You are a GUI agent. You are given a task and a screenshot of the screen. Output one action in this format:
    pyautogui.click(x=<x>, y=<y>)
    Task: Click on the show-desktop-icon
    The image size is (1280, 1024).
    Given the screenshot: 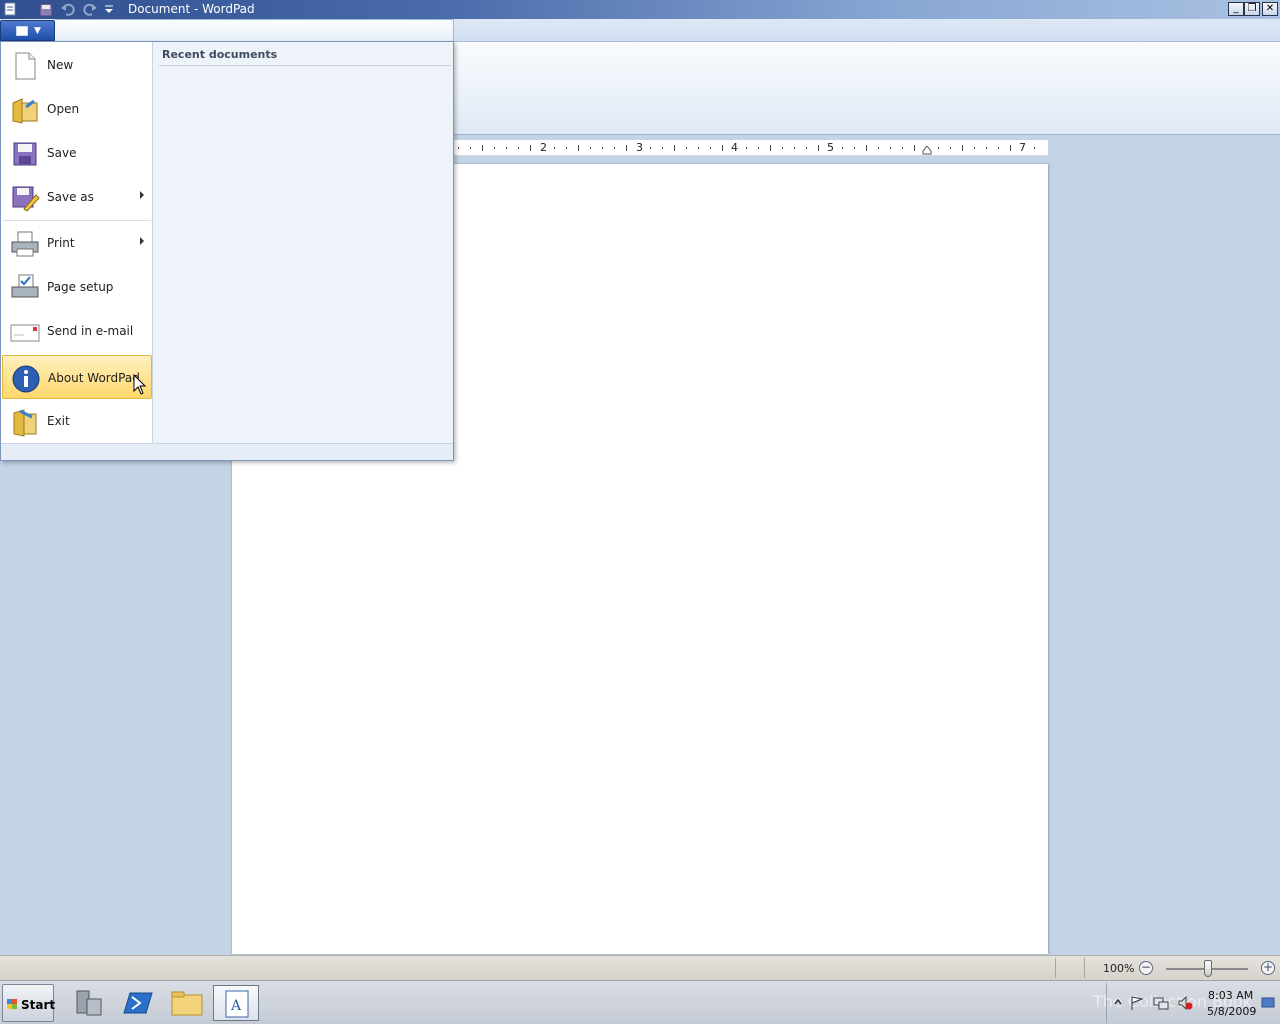 What is the action you would take?
    pyautogui.click(x=1268, y=1003)
    